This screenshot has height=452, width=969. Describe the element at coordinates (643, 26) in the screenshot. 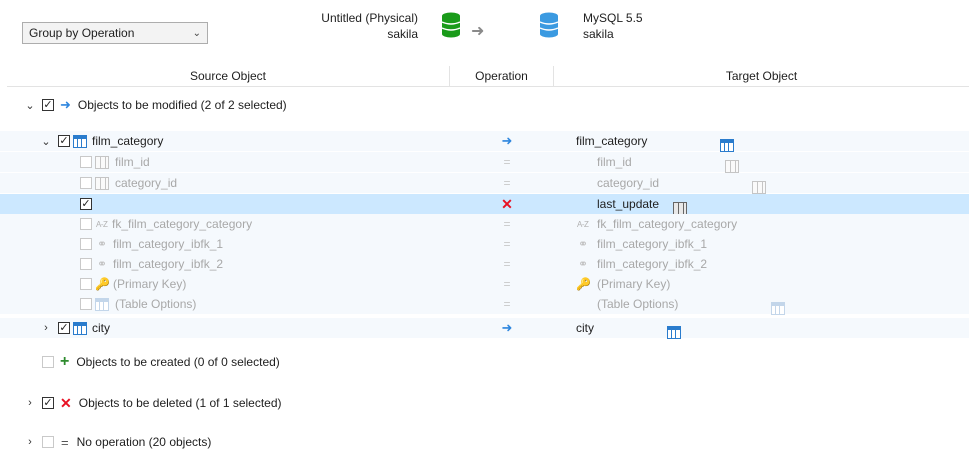

I see `target-connection: MySQL 5.5 sakila` at that location.